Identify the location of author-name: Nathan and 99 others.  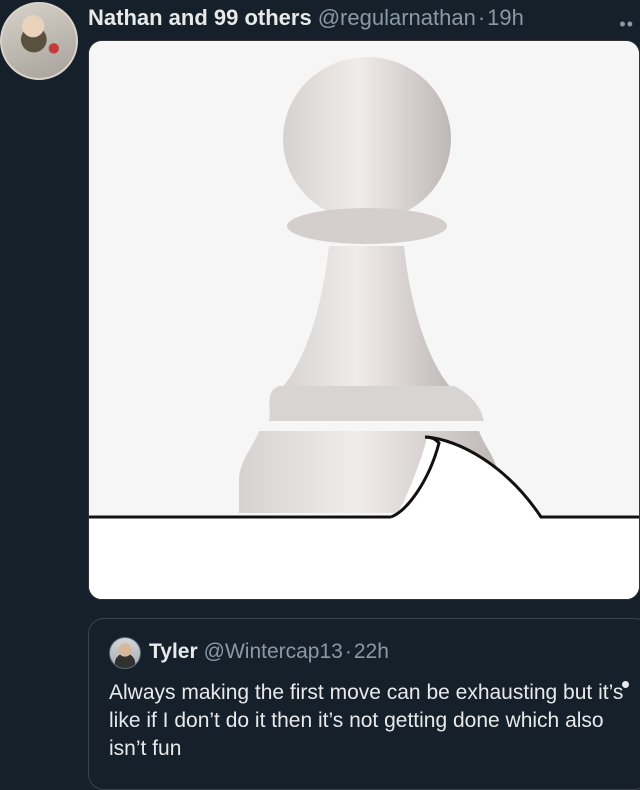
(200, 18).